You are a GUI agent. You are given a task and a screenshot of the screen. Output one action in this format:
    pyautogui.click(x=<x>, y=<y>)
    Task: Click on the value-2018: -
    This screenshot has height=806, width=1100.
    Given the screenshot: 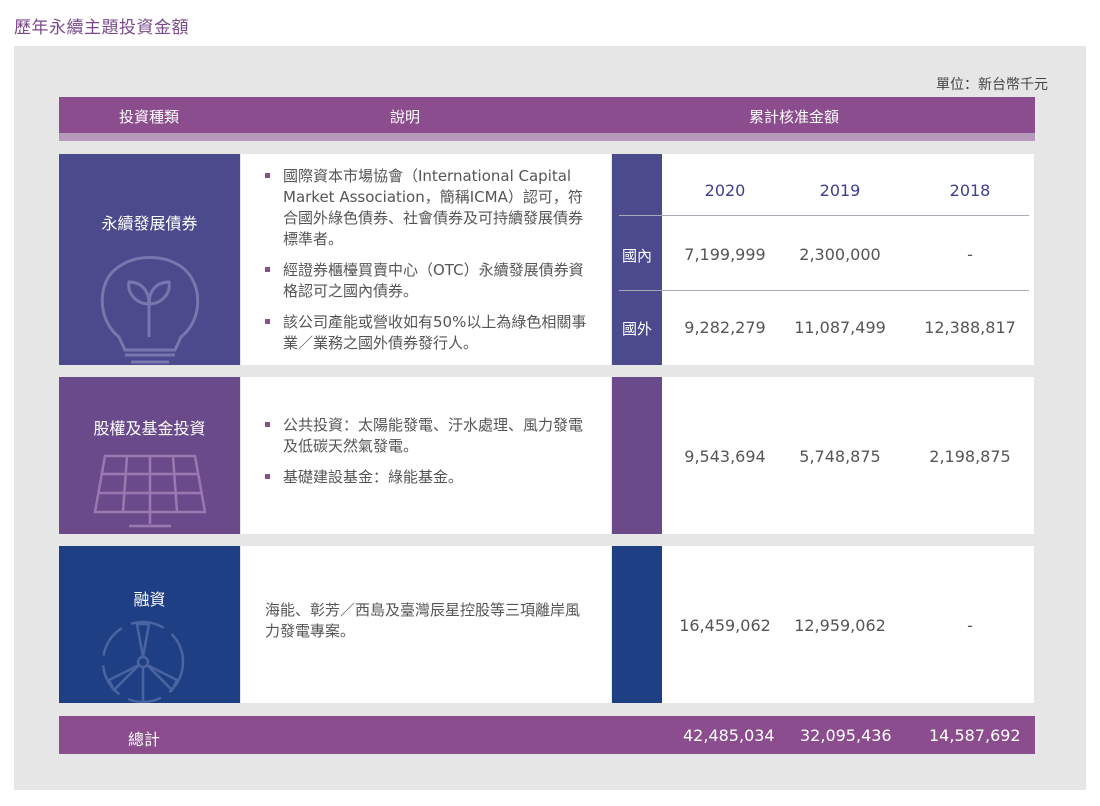 What is the action you would take?
    pyautogui.click(x=970, y=625)
    